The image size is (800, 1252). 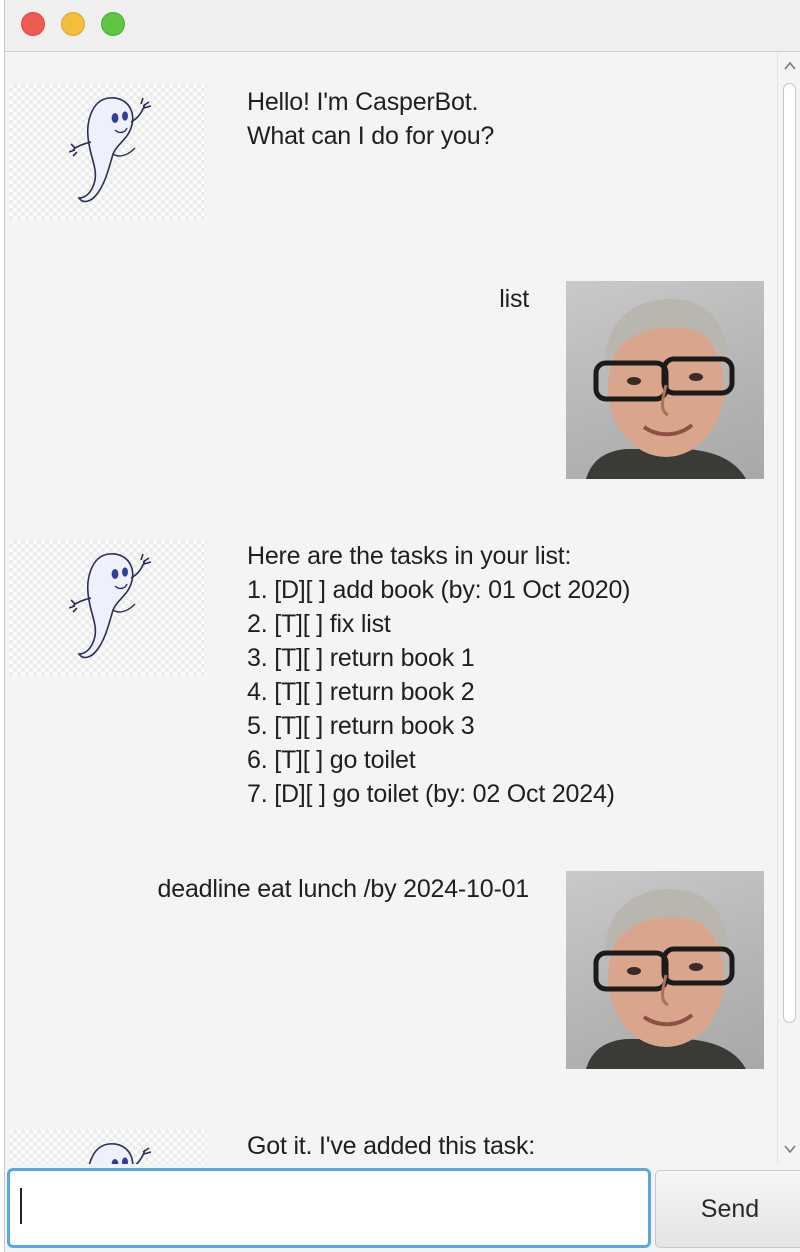 I want to click on message-input, so click(x=329, y=1208).